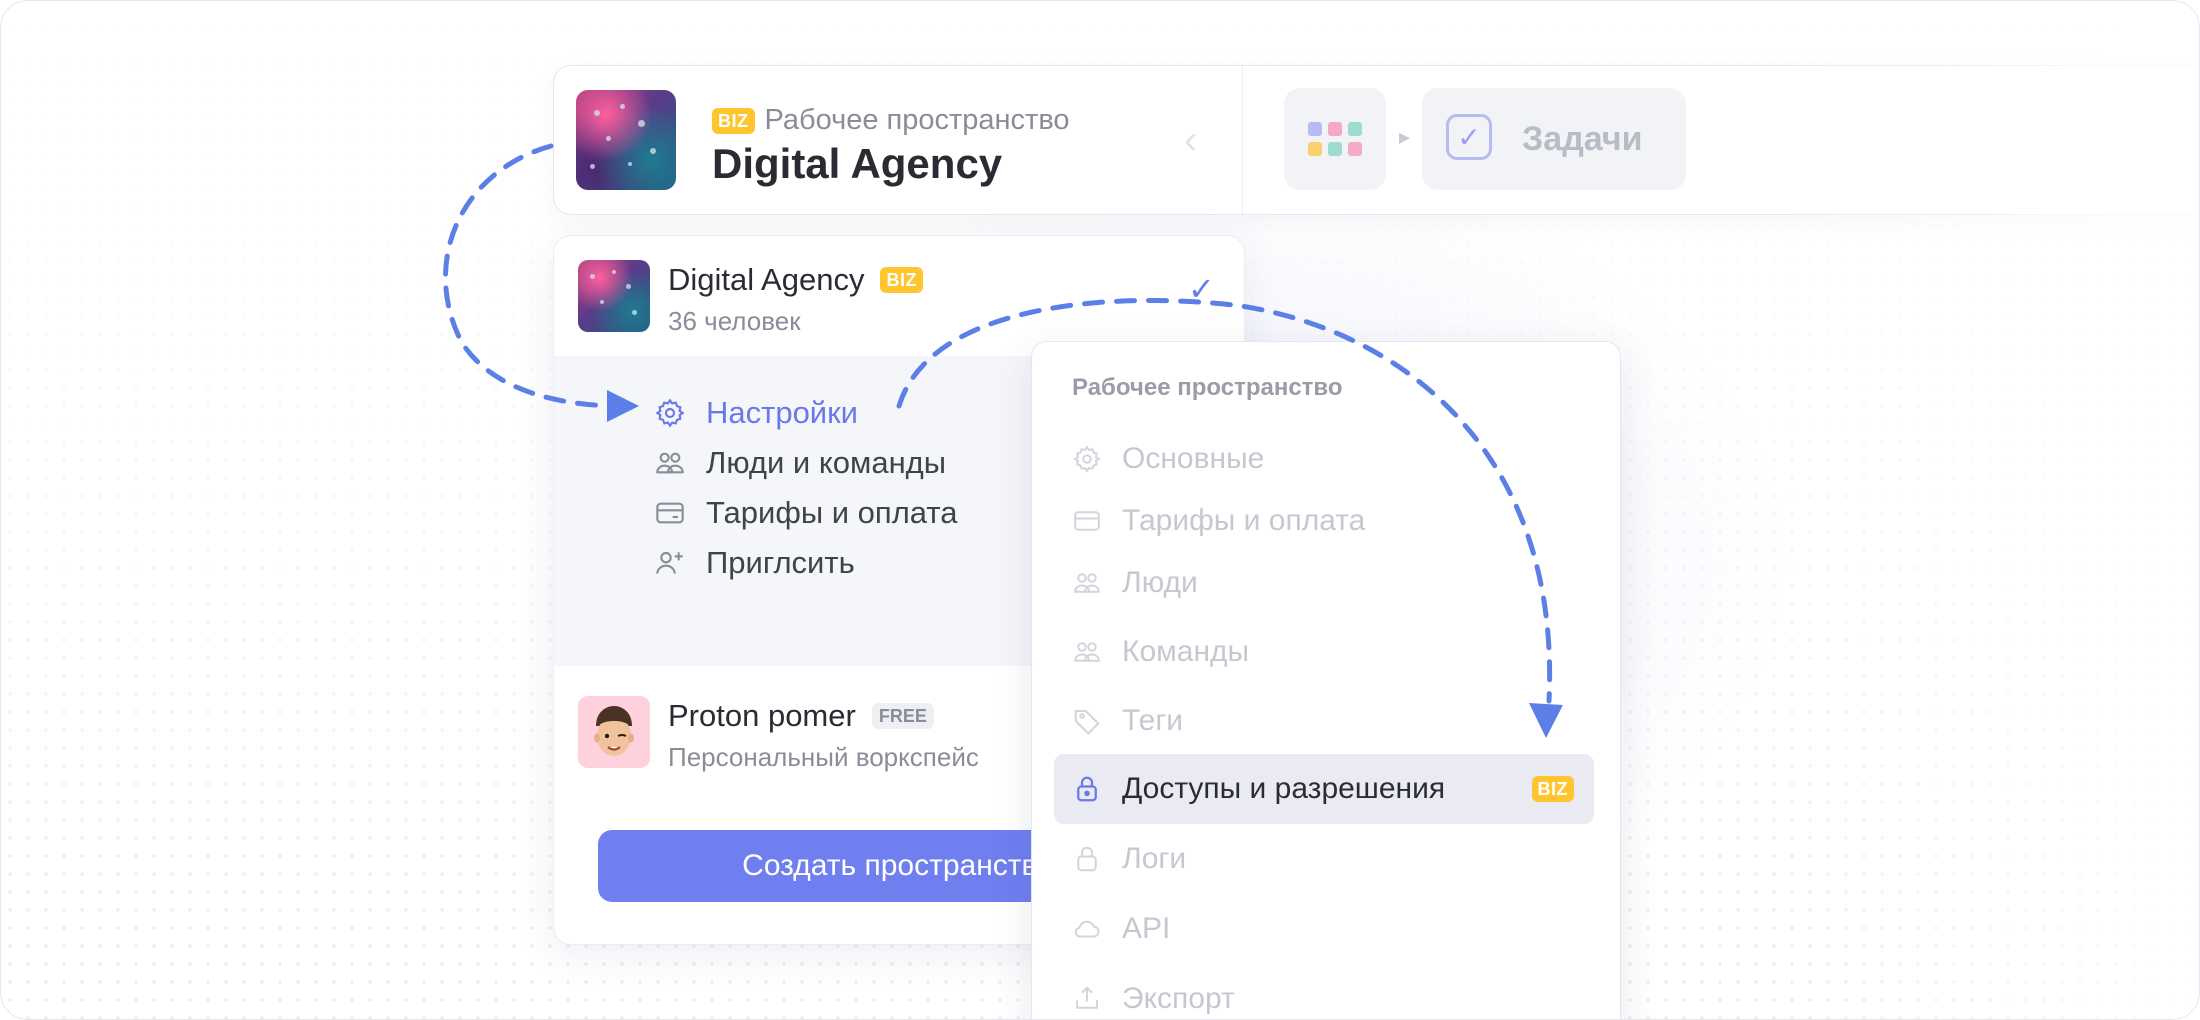 This screenshot has height=1020, width=2200. Describe the element at coordinates (857, 164) in the screenshot. I see `workspace-title: Digital Agency` at that location.